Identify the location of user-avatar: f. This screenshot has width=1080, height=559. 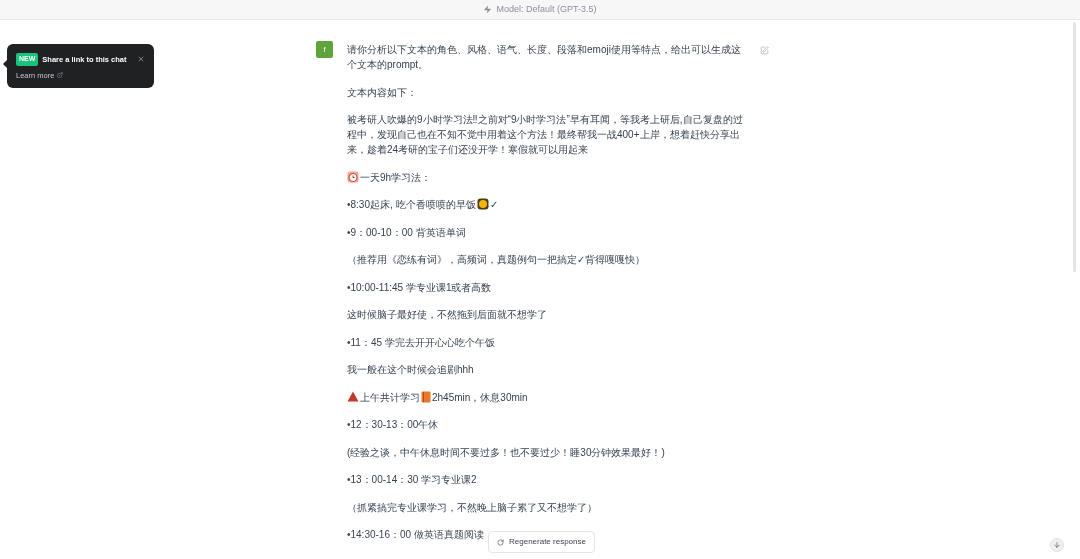
(324, 49).